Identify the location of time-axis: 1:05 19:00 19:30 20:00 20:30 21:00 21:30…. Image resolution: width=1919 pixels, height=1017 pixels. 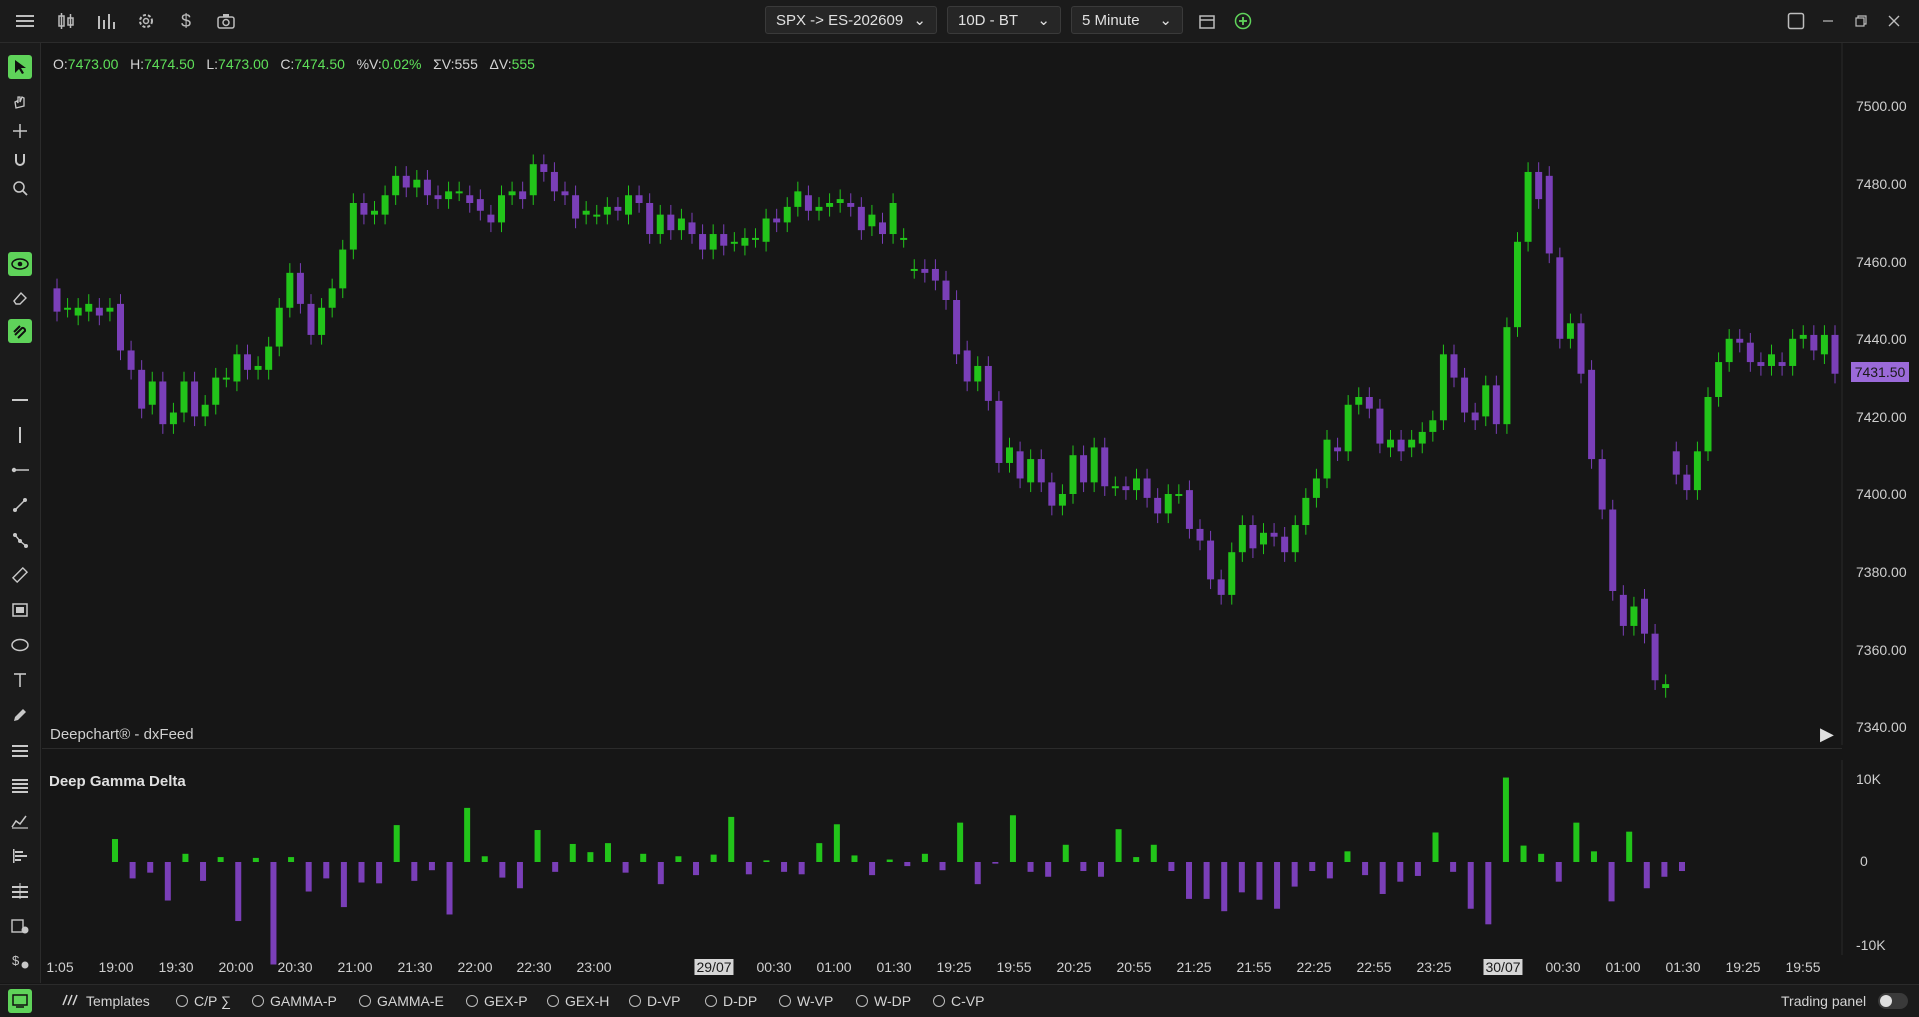
(942, 967).